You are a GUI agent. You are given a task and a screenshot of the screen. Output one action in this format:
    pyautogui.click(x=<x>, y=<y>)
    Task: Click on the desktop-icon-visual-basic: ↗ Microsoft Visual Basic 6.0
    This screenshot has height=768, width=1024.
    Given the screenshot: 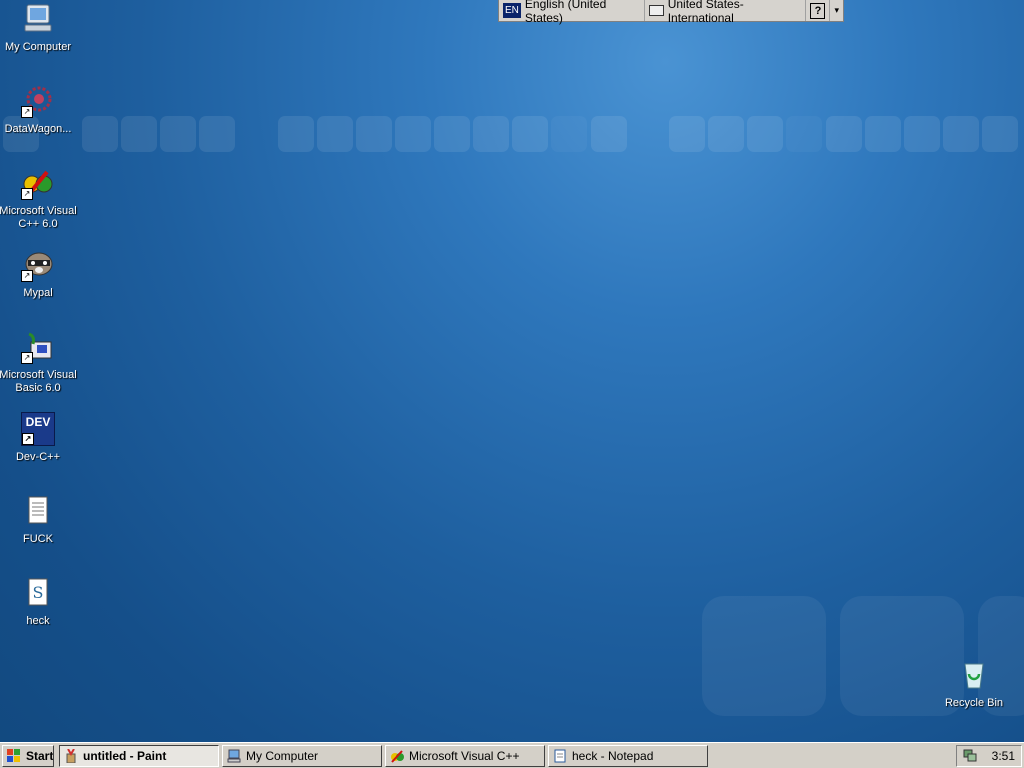 What is the action you would take?
    pyautogui.click(x=39, y=362)
    